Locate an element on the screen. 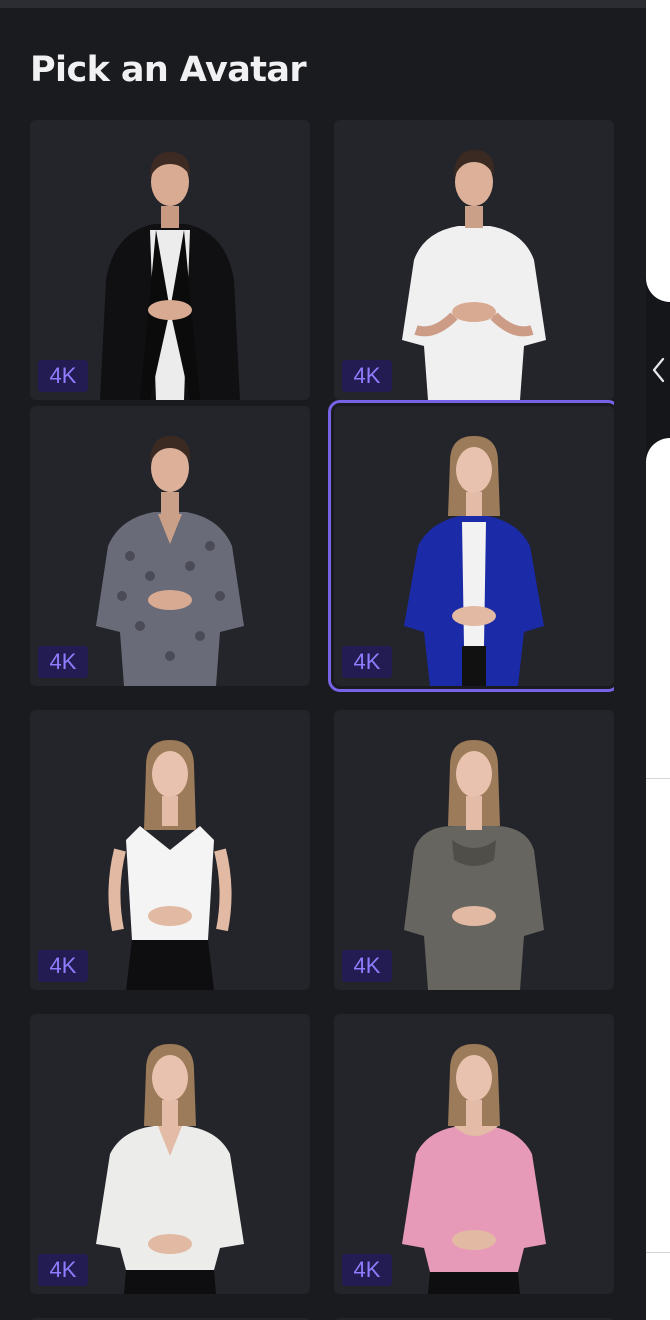 This screenshot has height=1320, width=670. collapse-panel-button is located at coordinates (658, 370).